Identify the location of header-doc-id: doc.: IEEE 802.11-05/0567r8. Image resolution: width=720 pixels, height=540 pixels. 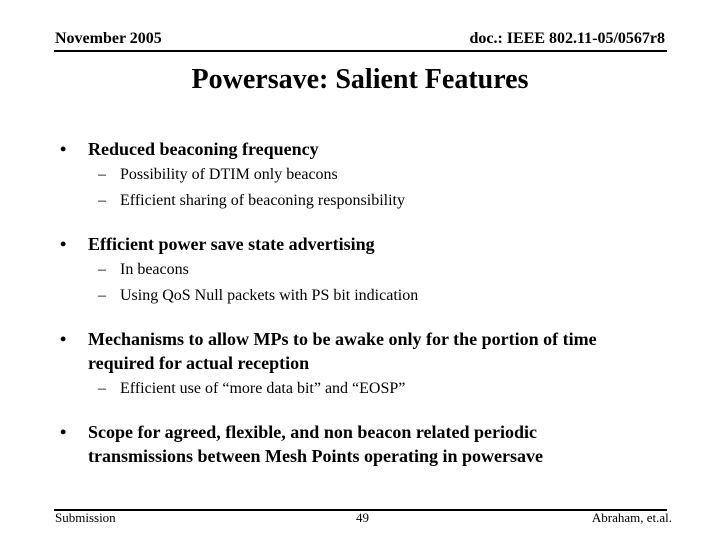
(567, 38).